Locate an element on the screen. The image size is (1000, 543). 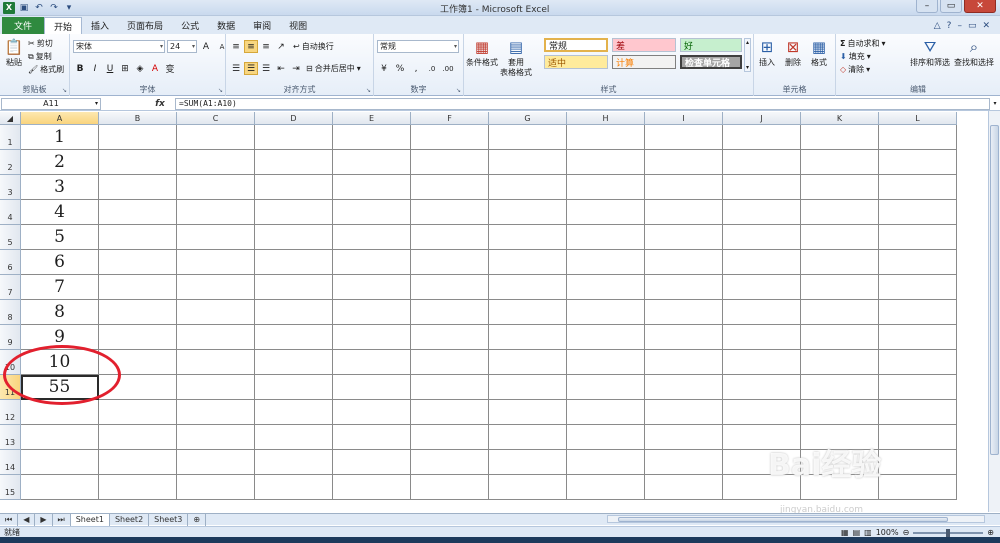
cell-b5 is located at coordinates (138, 237).